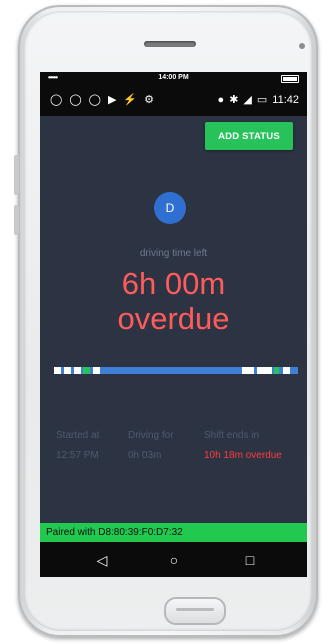  I want to click on plug-icon: ⚡, so click(130, 100).